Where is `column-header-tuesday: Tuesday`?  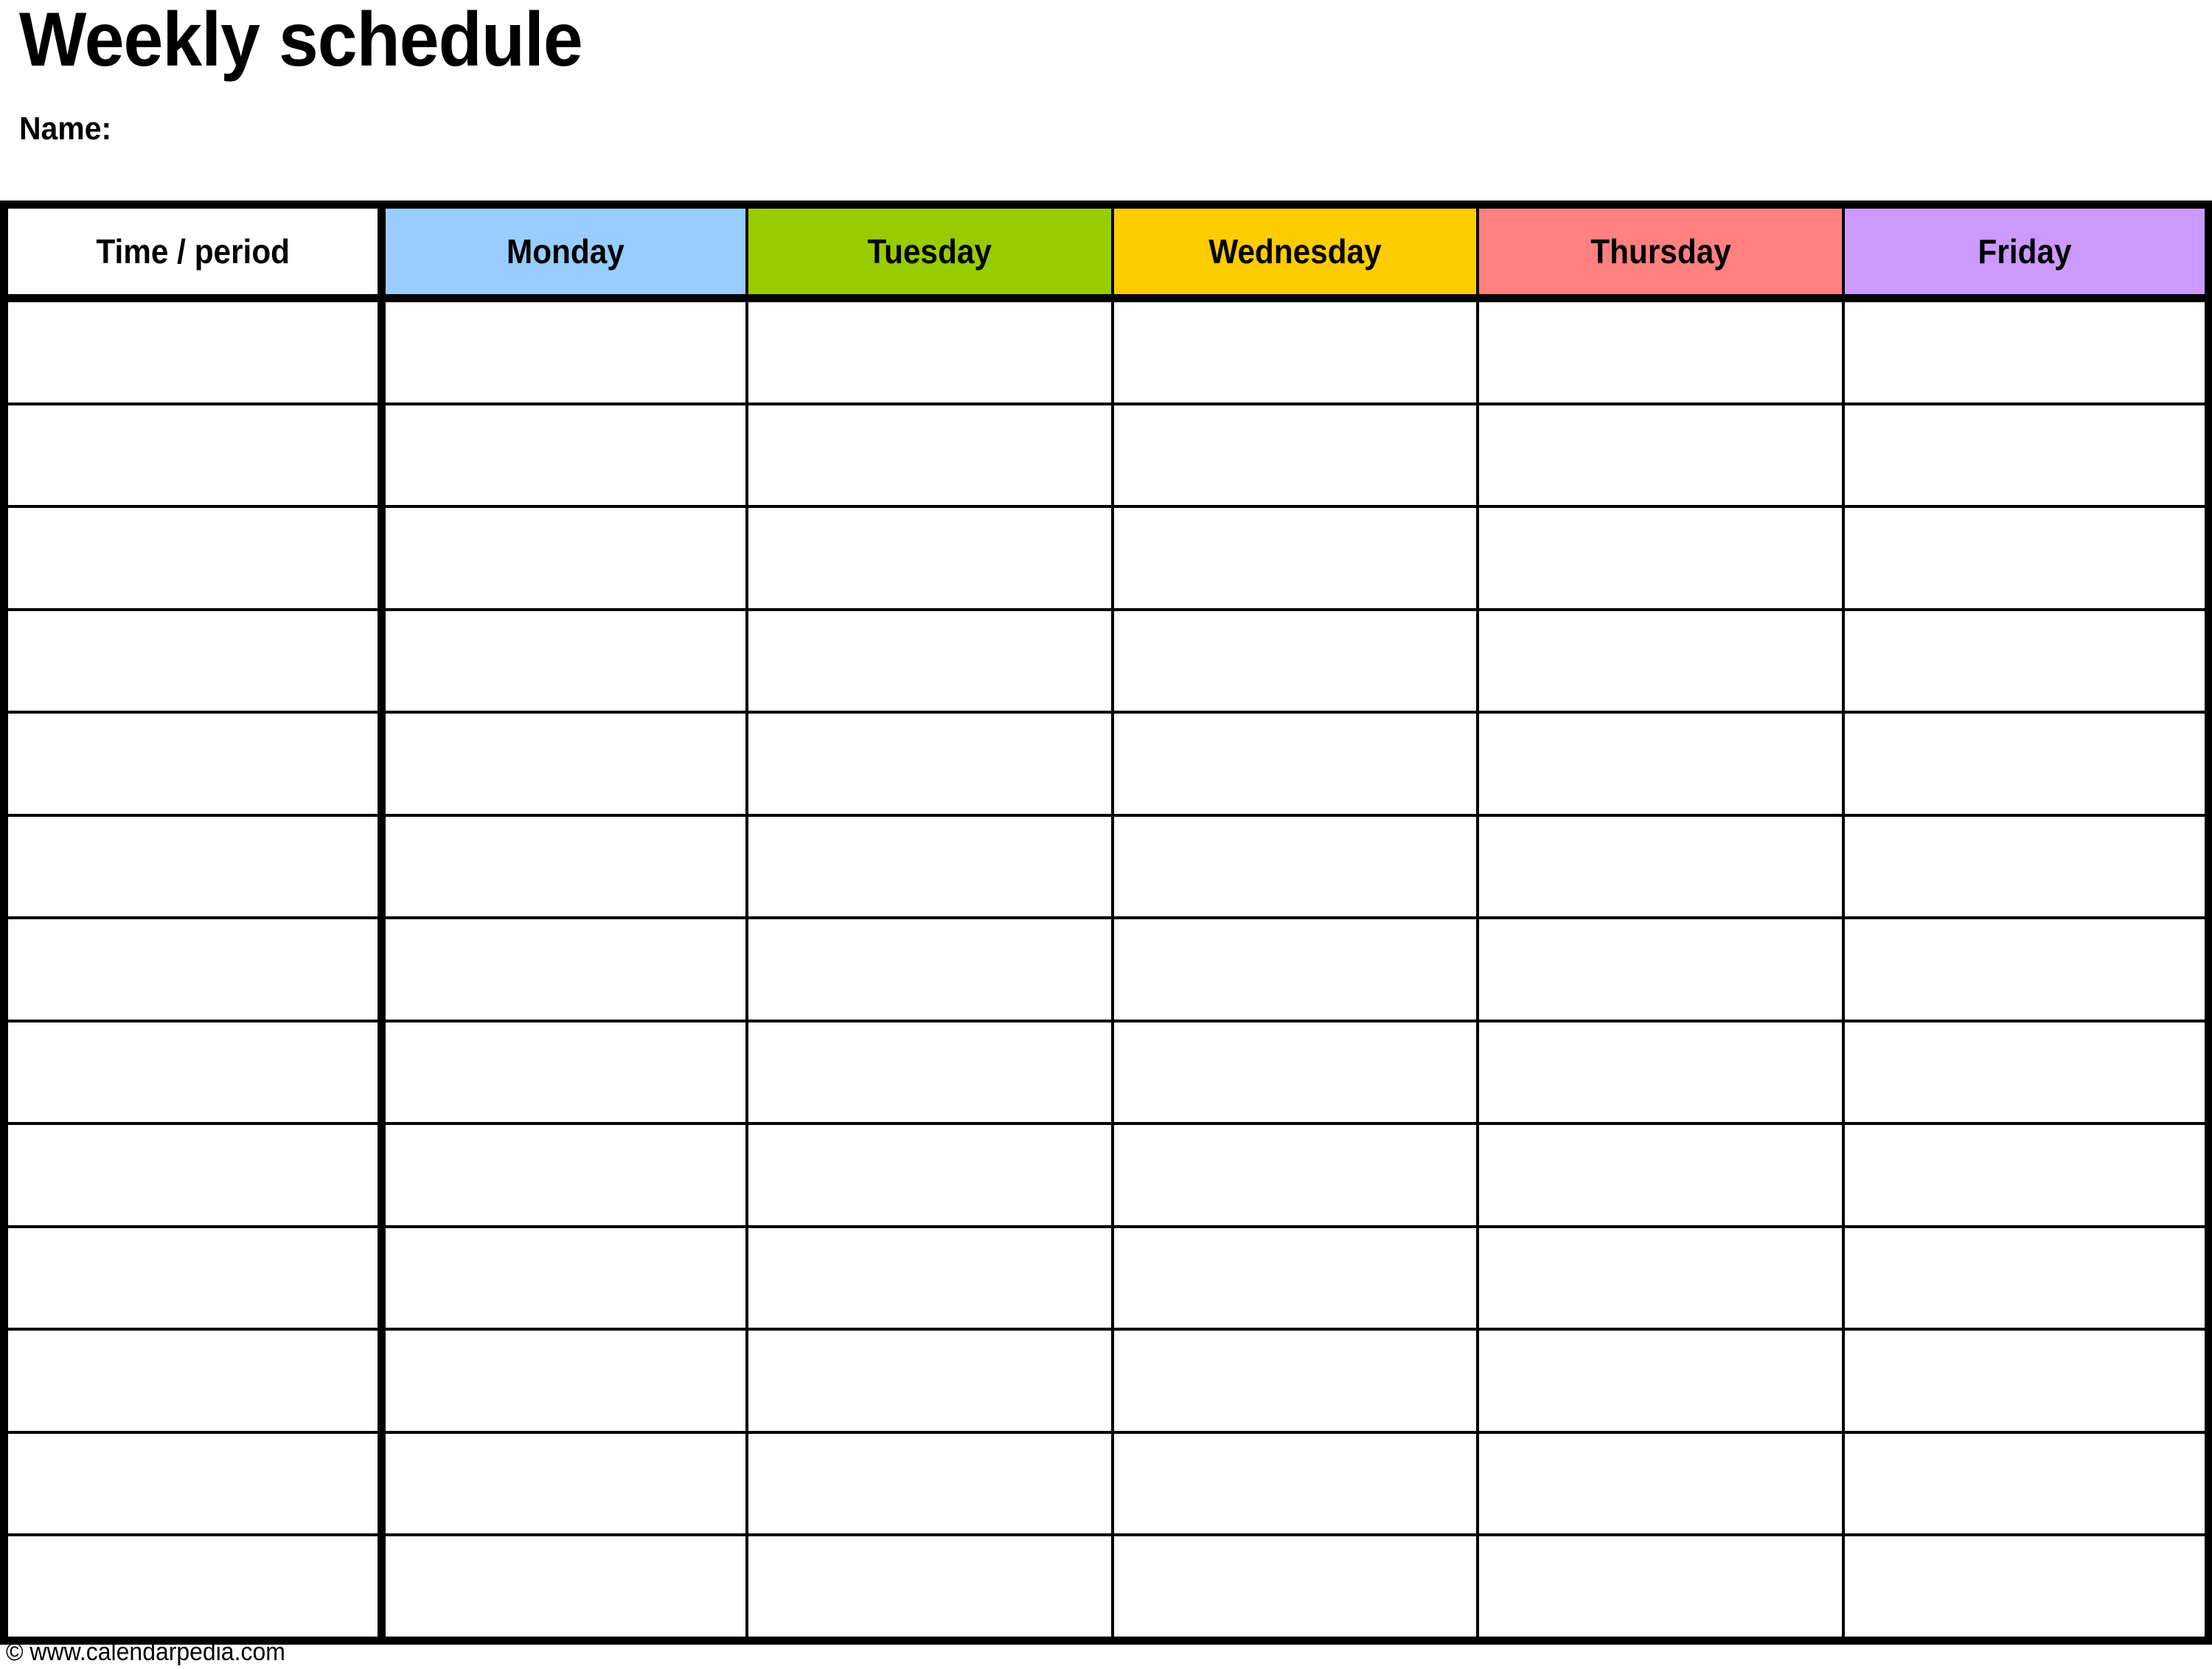 column-header-tuesday: Tuesday is located at coordinates (930, 253).